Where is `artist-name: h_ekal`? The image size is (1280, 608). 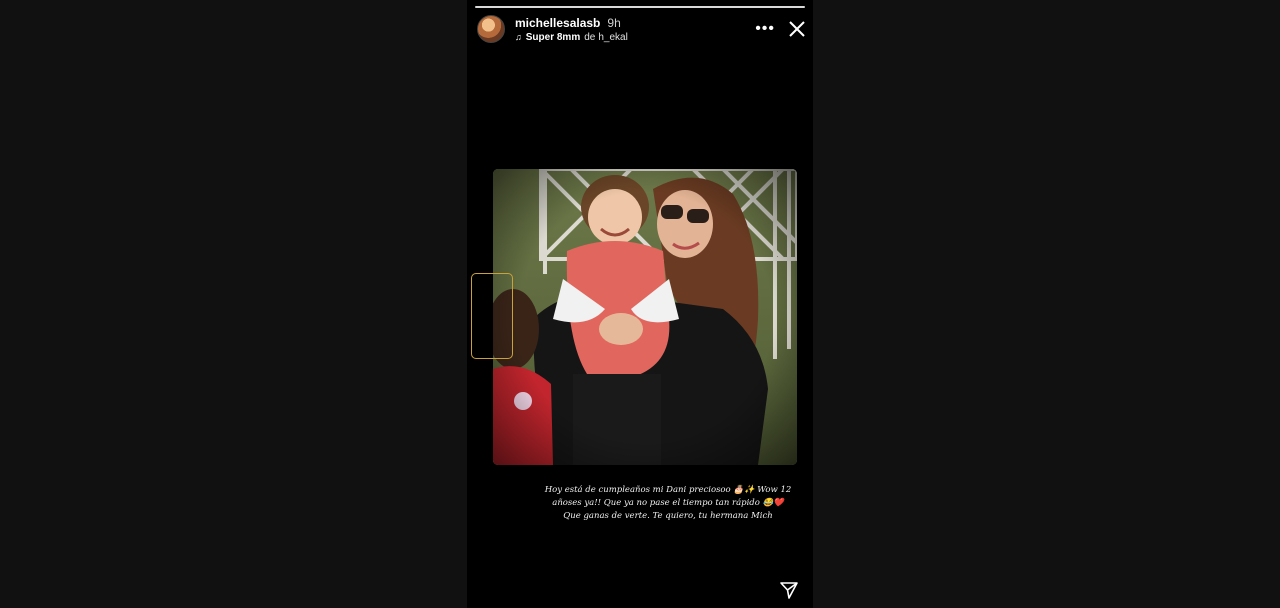 artist-name: h_ekal is located at coordinates (613, 37).